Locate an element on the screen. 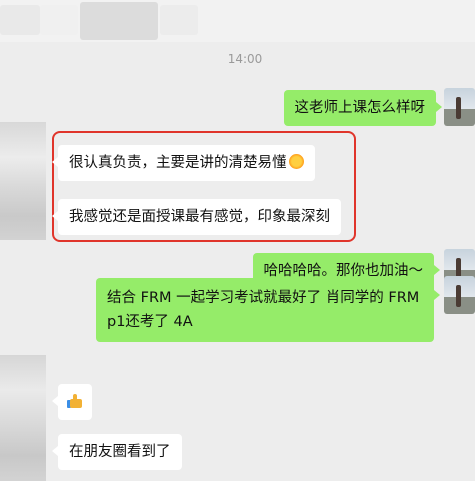 This screenshot has width=475, height=481. thumbs-up-icon is located at coordinates (75, 401).